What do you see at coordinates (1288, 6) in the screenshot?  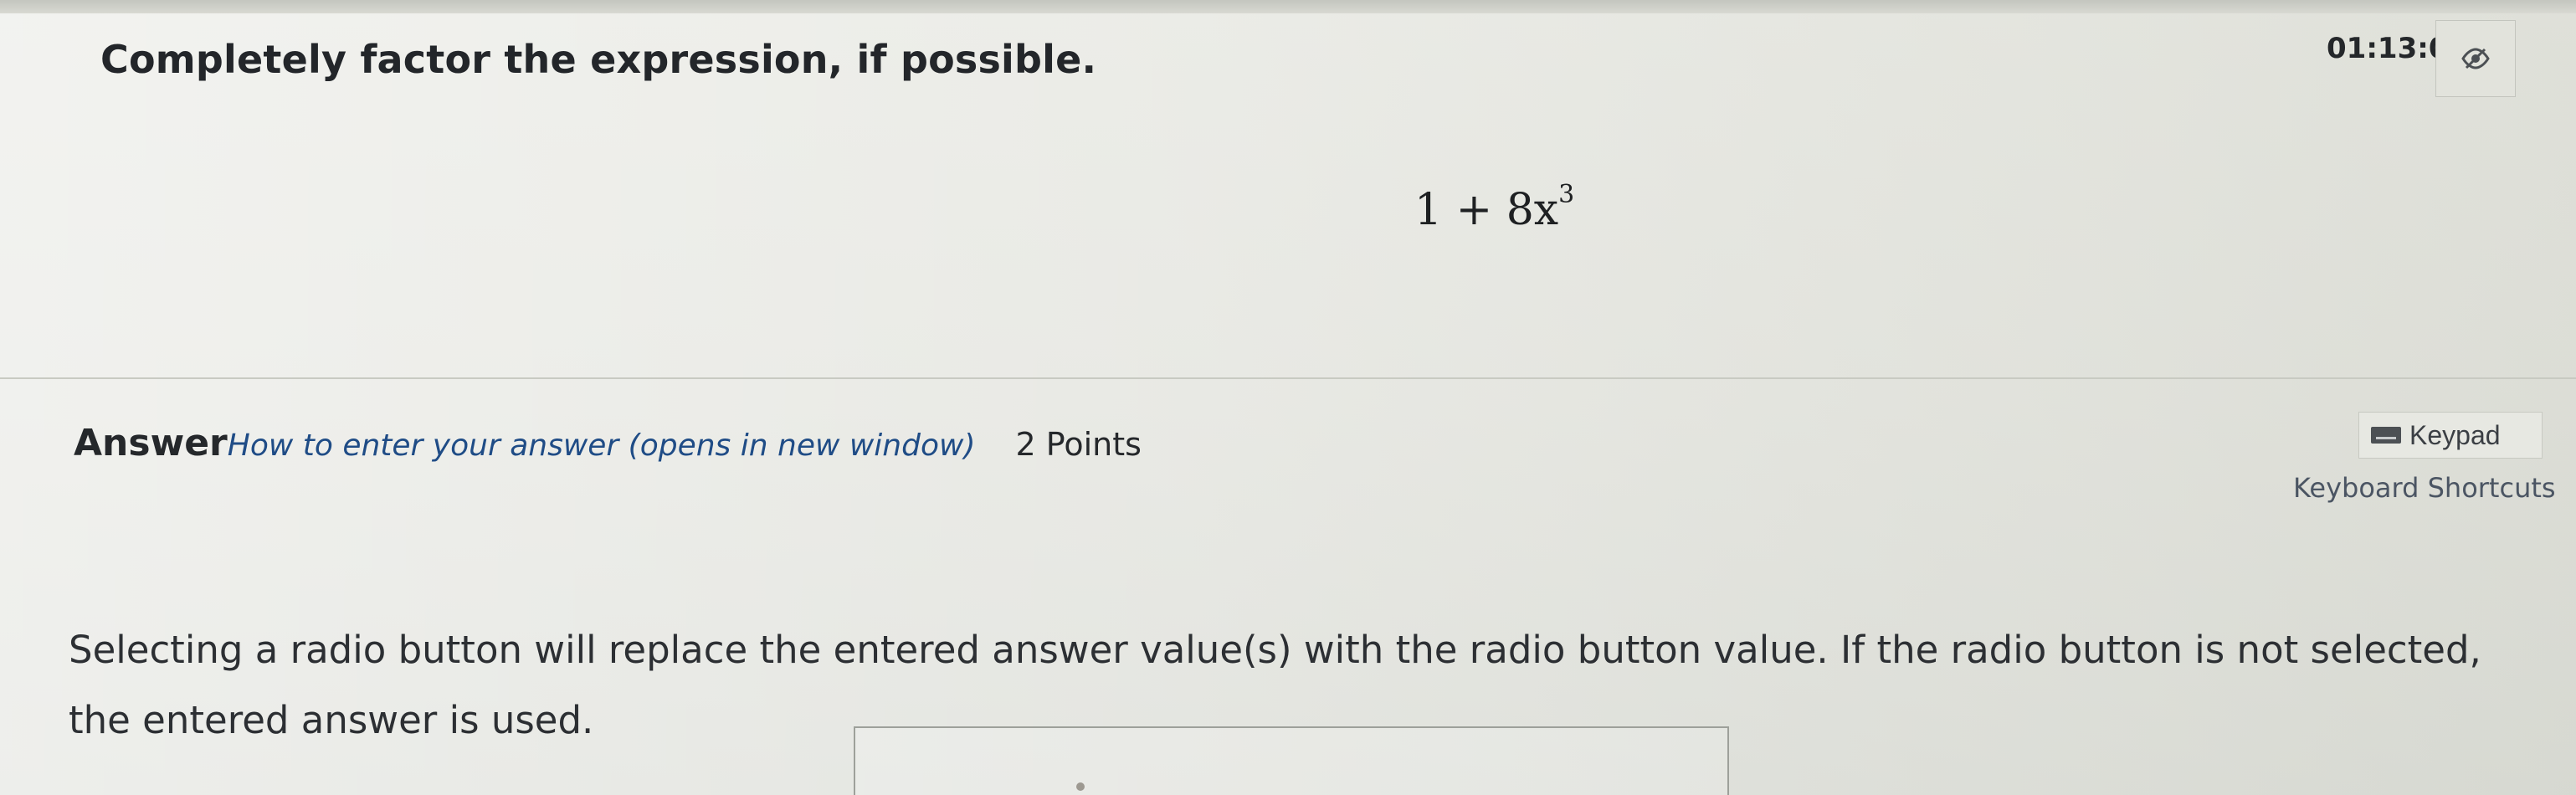 I see `top-strip` at bounding box center [1288, 6].